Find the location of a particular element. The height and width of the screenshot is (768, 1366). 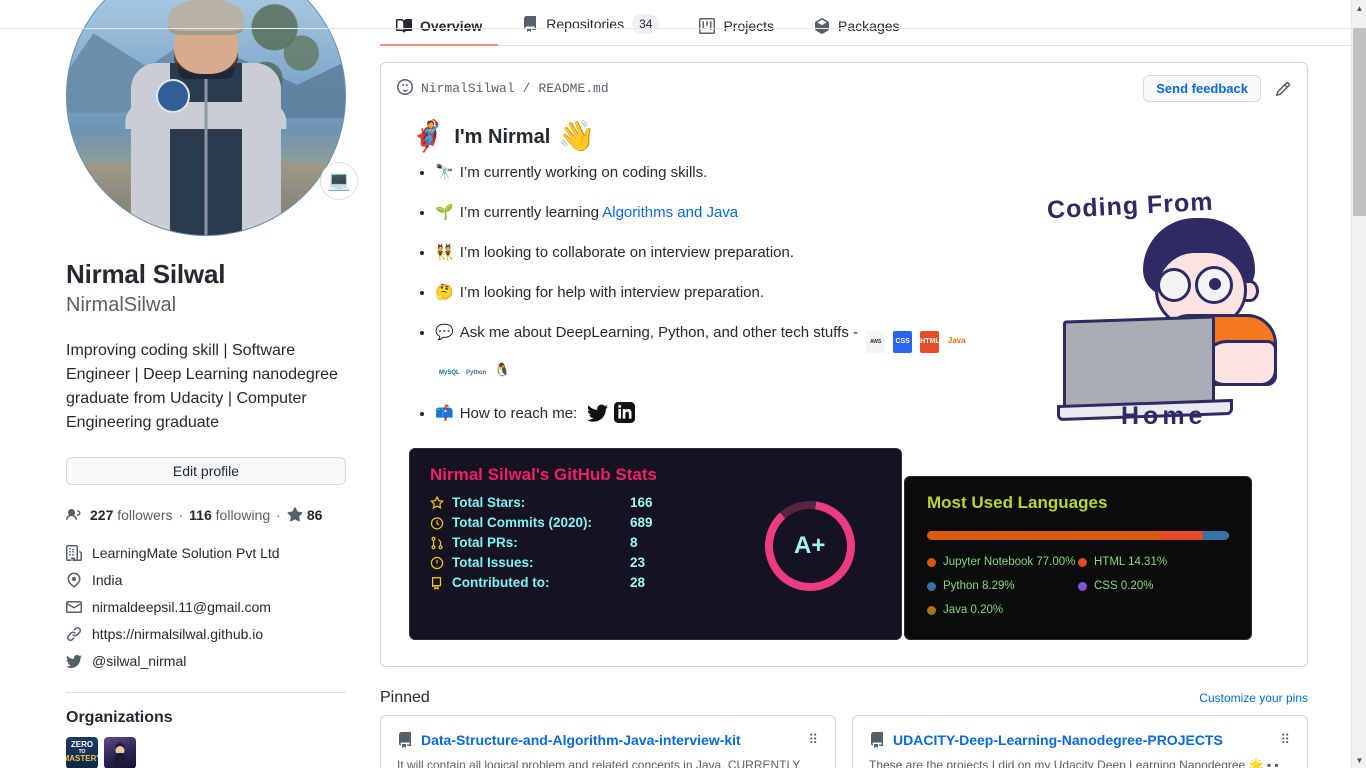

people-icon is located at coordinates (74, 515).